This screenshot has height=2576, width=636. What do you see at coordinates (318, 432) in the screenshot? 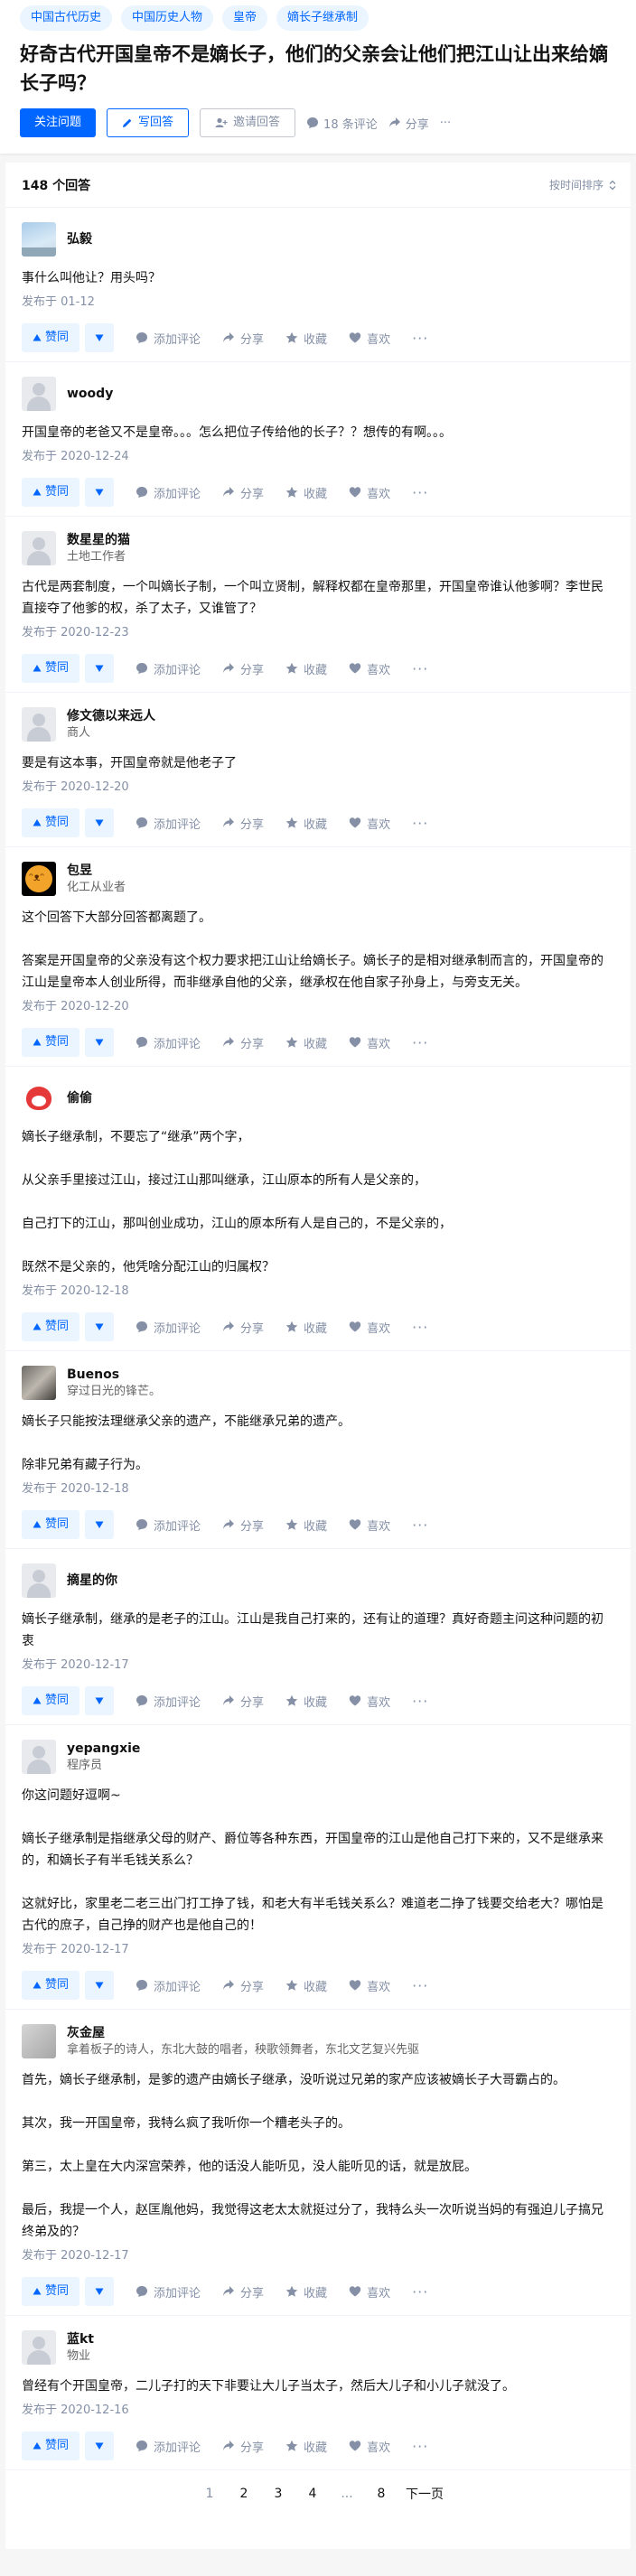
I see `answer-content: 开国皇帝的老爸又不是皇帝。。。怎么把位子传给他的长子？？想传的有啊。。。` at bounding box center [318, 432].